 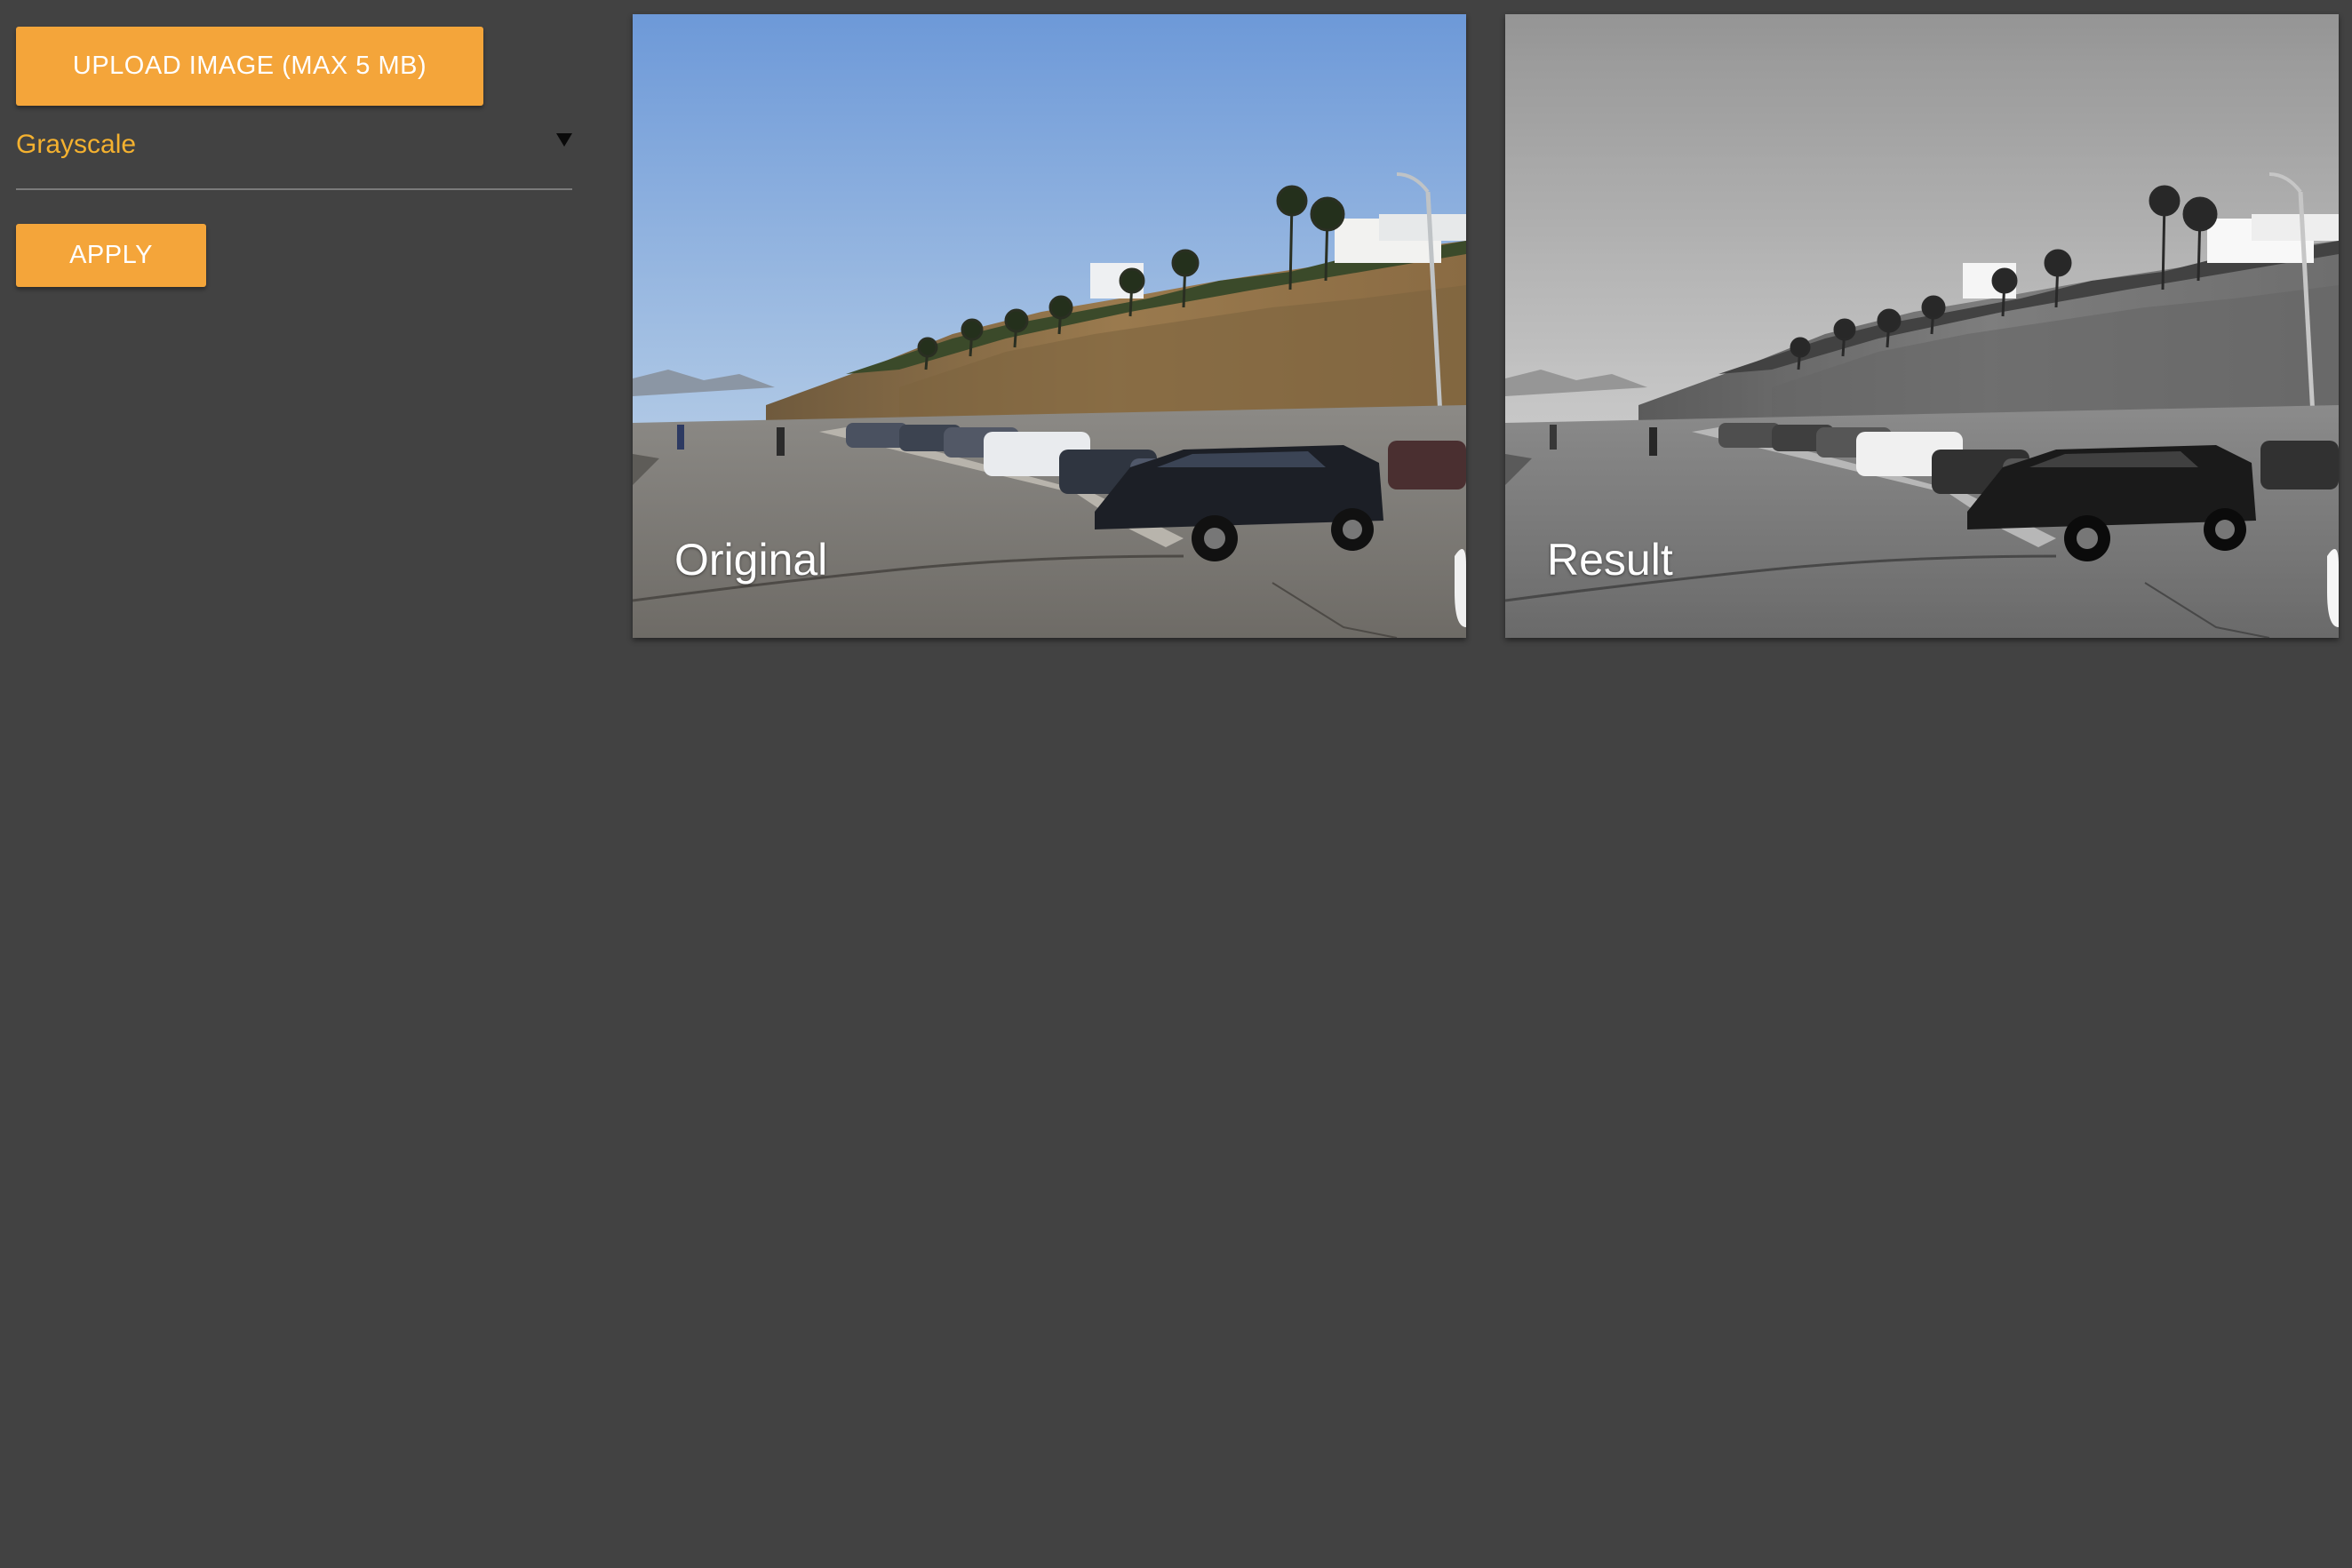 I want to click on original-label: Original, so click(x=751, y=560).